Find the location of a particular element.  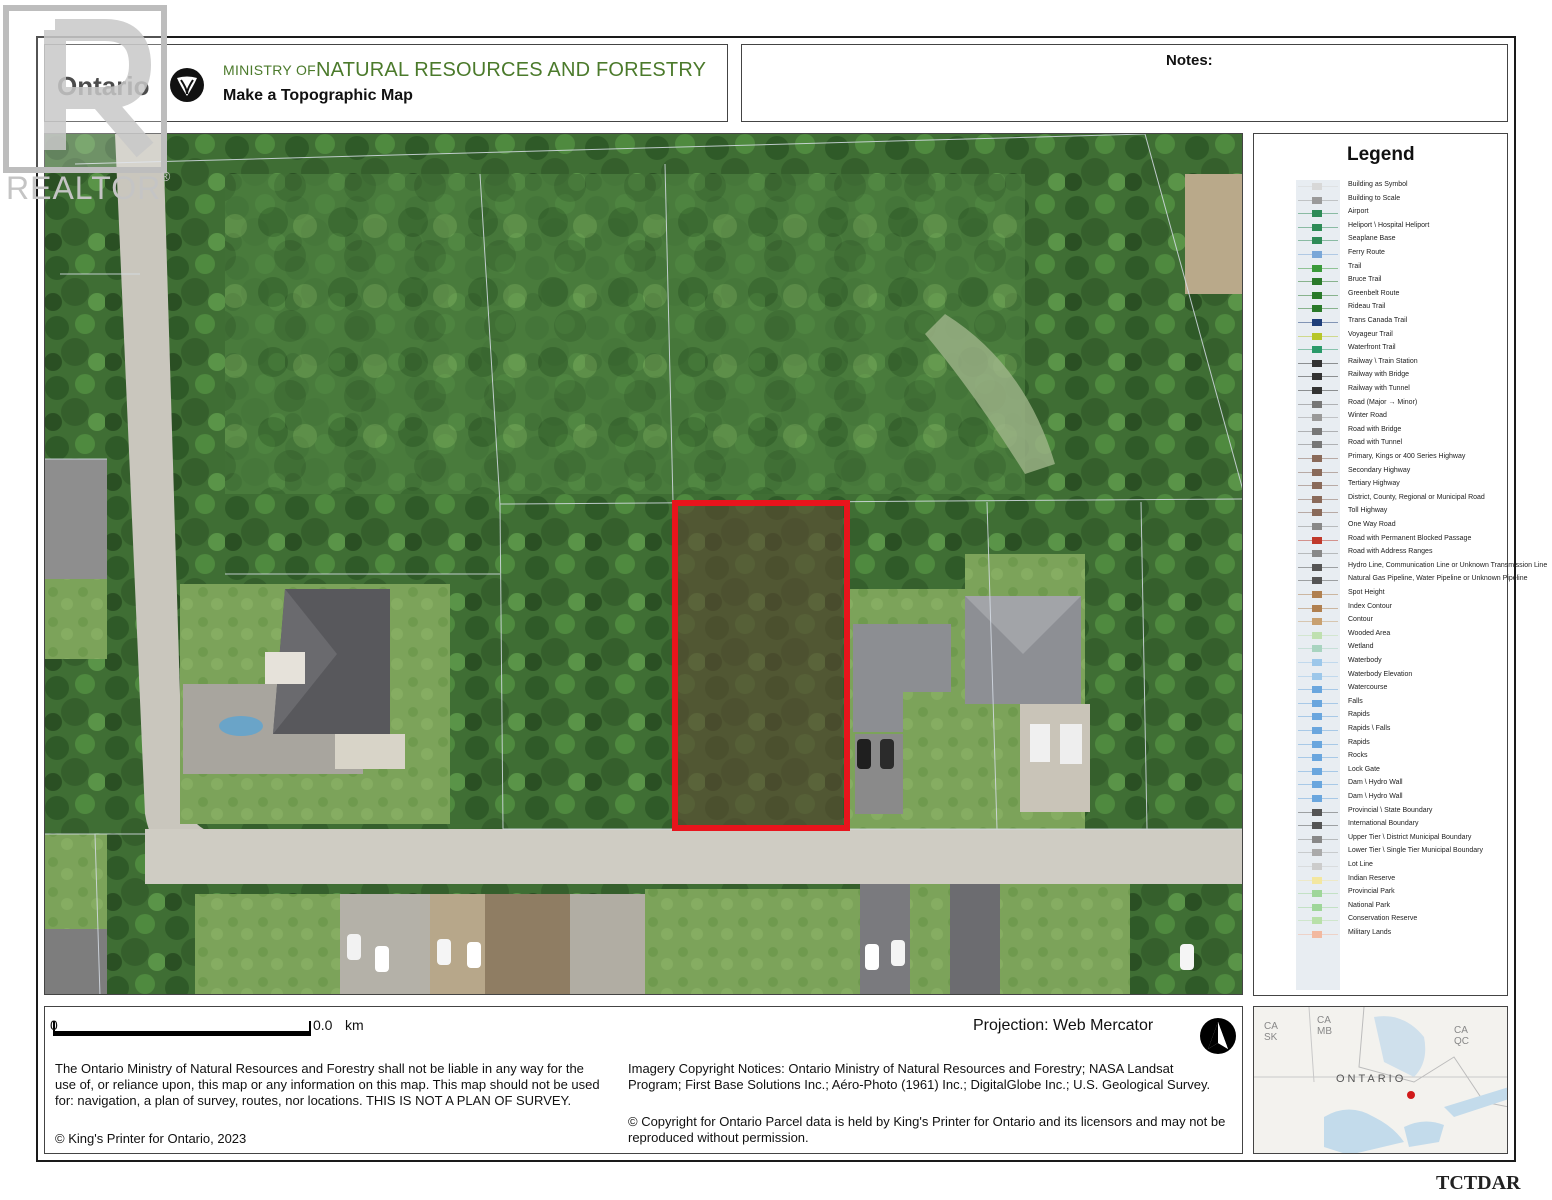

legend-label: Index Contour is located at coordinates (1370, 606).